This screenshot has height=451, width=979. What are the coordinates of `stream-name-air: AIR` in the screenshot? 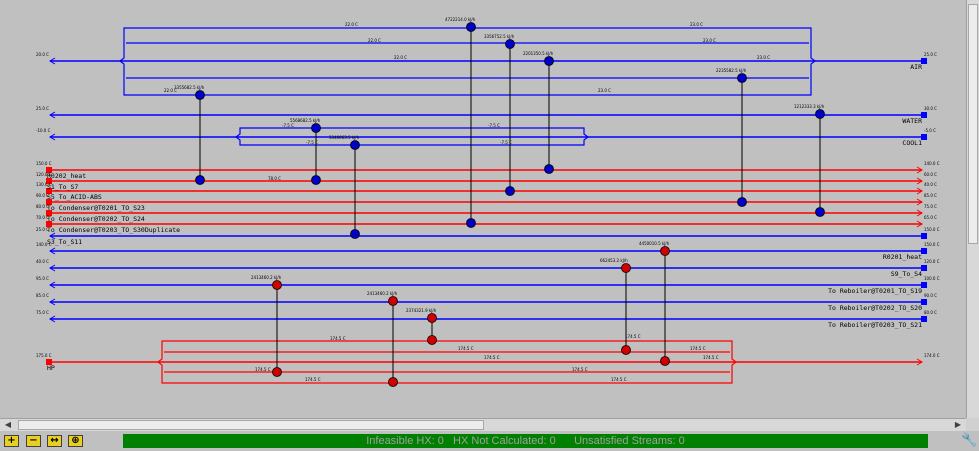 It's located at (916, 67).